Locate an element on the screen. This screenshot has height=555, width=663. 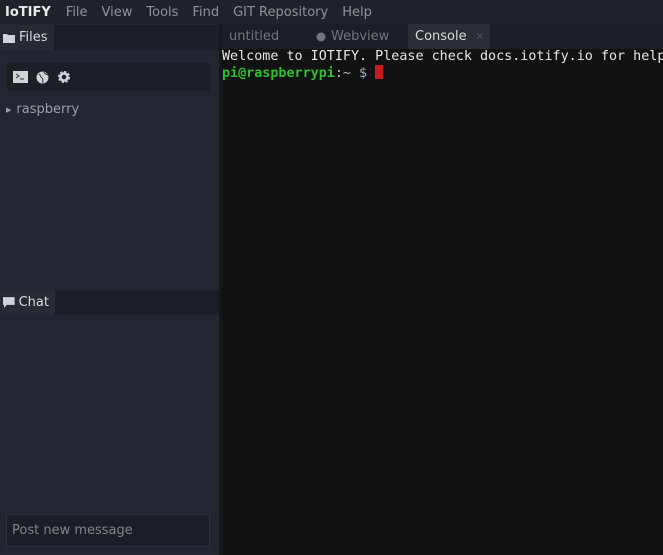
tab-console: Console × is located at coordinates (449, 36).